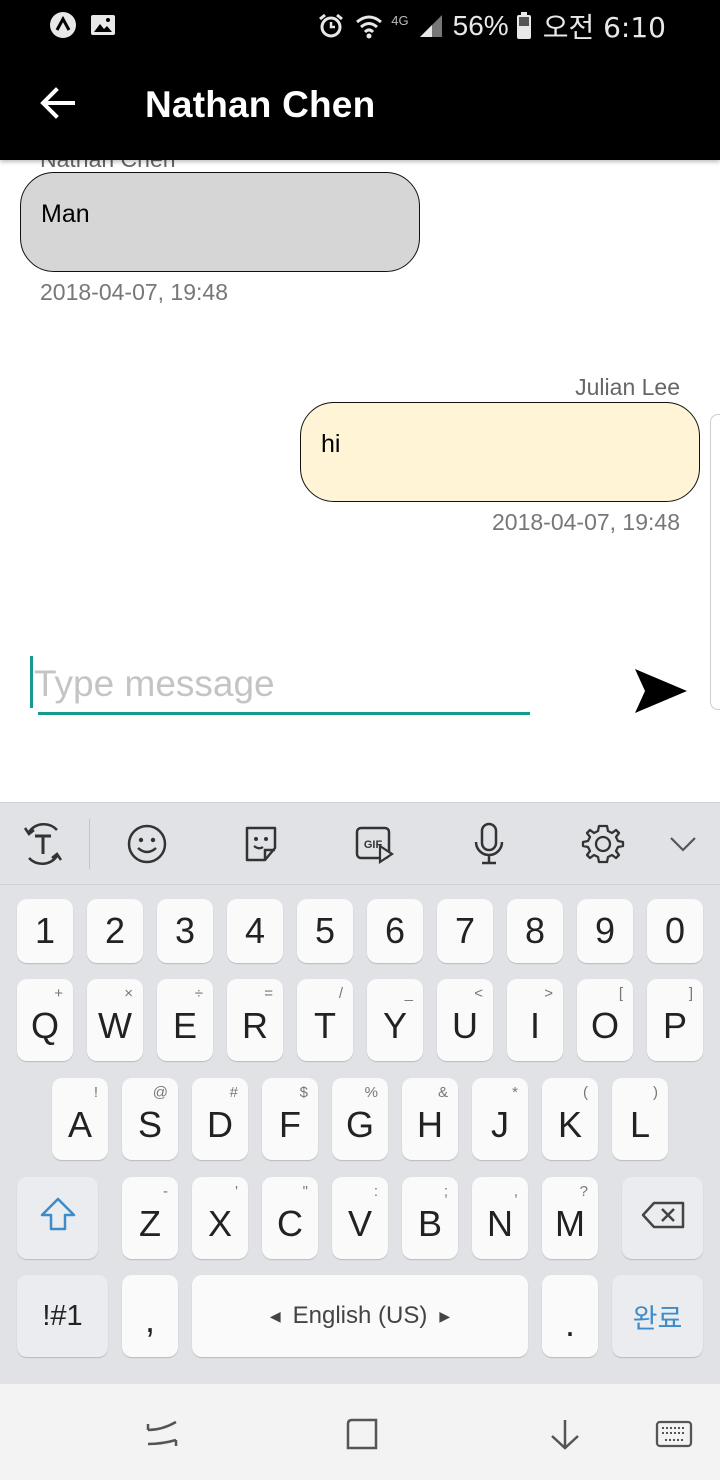  Describe the element at coordinates (400, 20) in the screenshot. I see `network-type: 4G` at that location.